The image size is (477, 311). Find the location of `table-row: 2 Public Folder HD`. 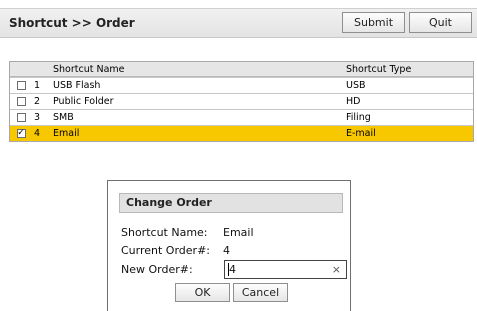

table-row: 2 Public Folder HD is located at coordinates (241, 101).